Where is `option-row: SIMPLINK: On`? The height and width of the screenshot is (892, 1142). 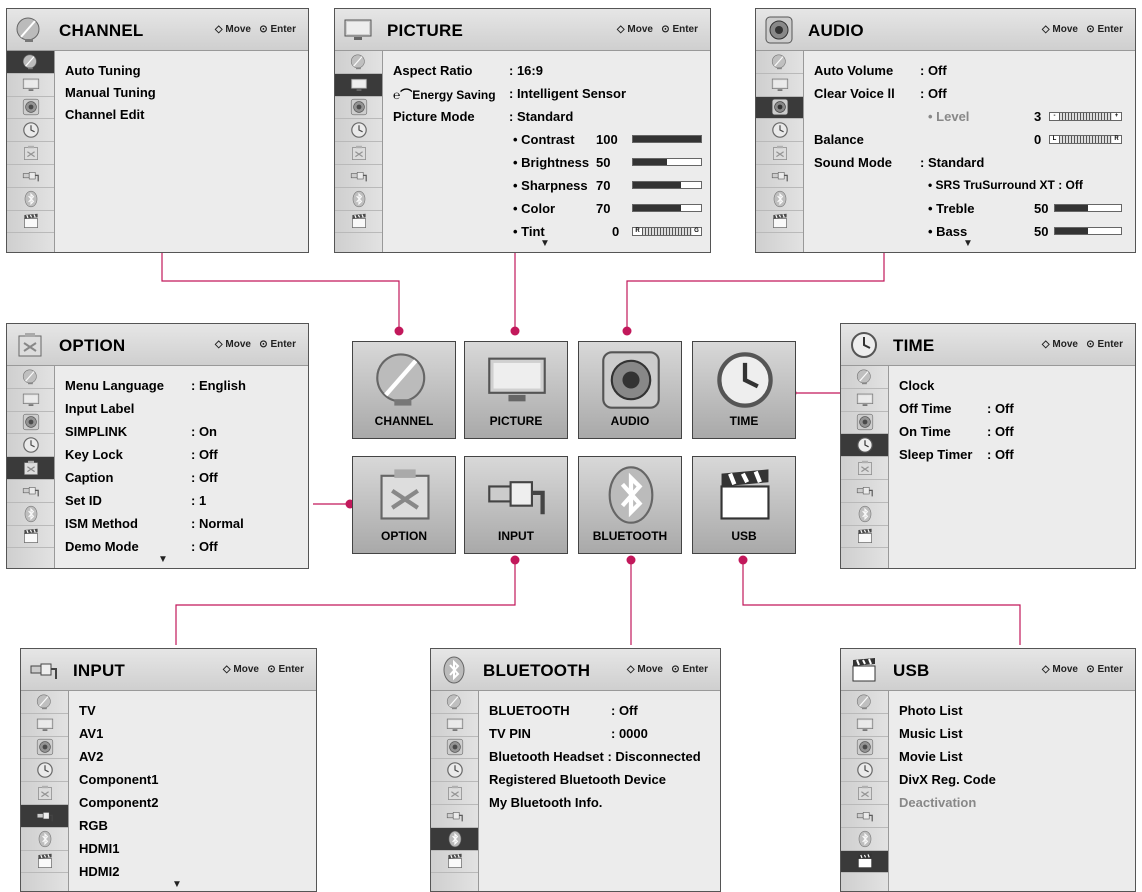 option-row: SIMPLINK: On is located at coordinates (181, 431).